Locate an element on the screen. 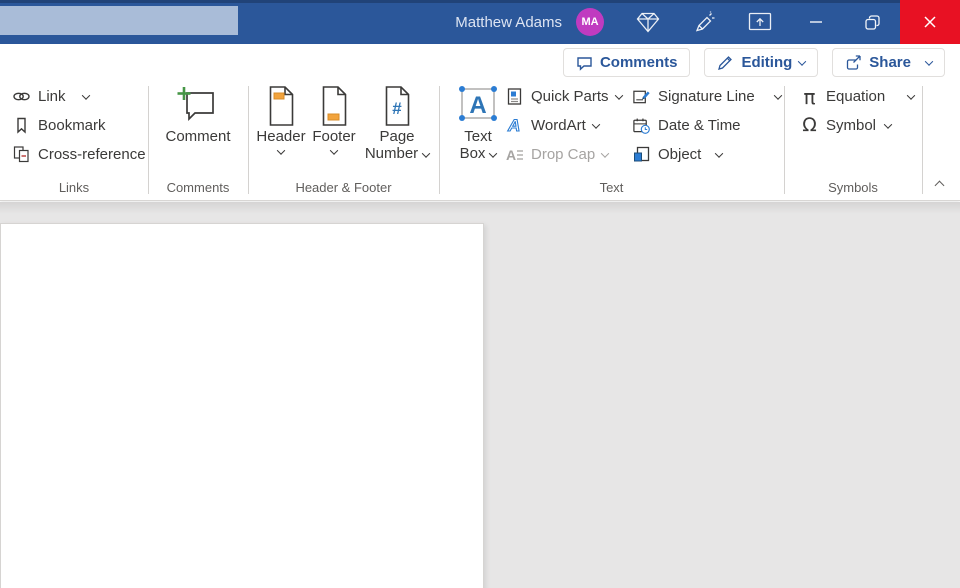 Image resolution: width=960 pixels, height=588 pixels. group-divider is located at coordinates (922, 140).